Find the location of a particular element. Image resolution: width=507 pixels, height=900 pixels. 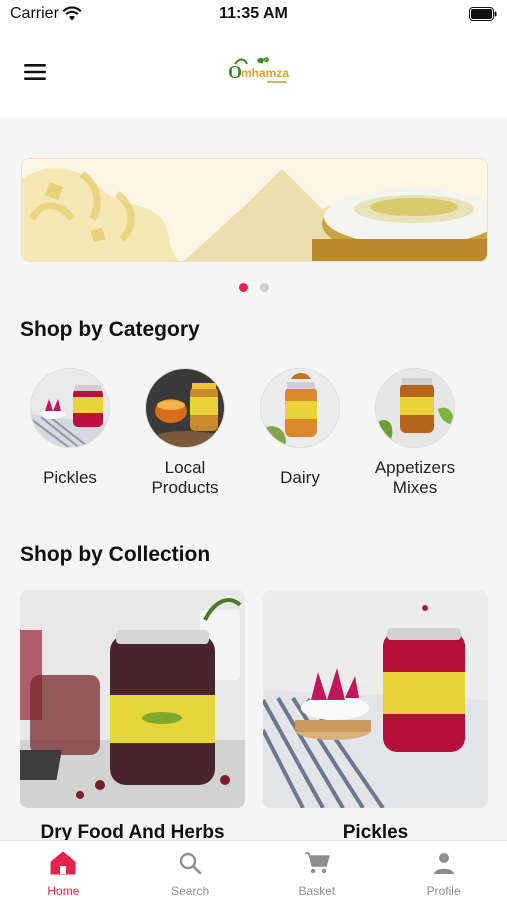

collection-card-pickles: Pickles is located at coordinates (375, 716).